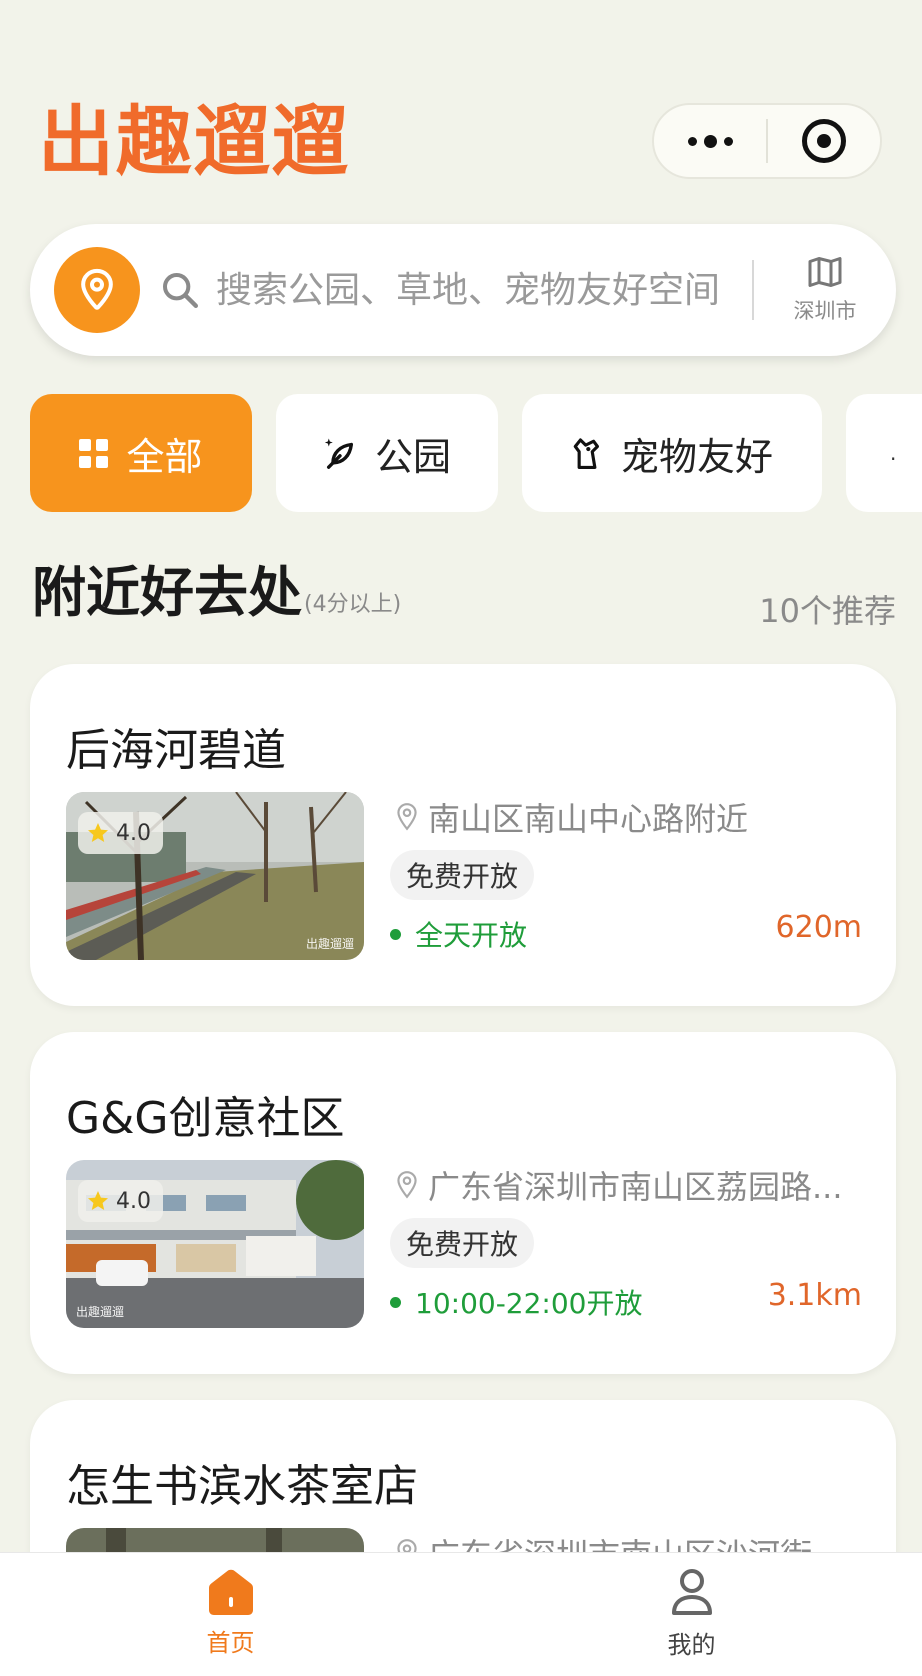  What do you see at coordinates (825, 290) in the screenshot?
I see `city-selector: 深圳市` at bounding box center [825, 290].